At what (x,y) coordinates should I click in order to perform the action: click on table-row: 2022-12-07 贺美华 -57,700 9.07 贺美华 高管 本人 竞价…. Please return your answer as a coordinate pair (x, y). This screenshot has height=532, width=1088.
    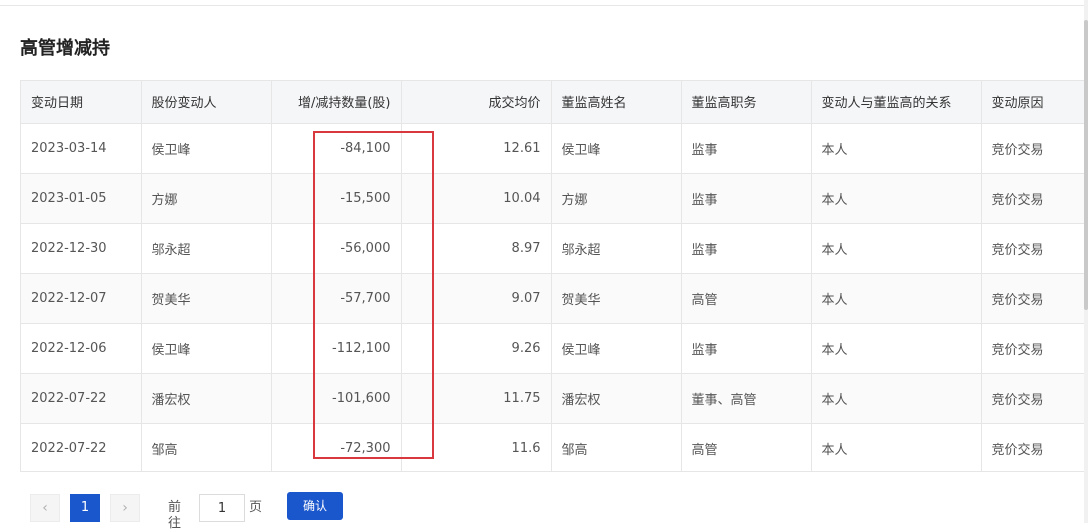
    Looking at the image, I should click on (552, 298).